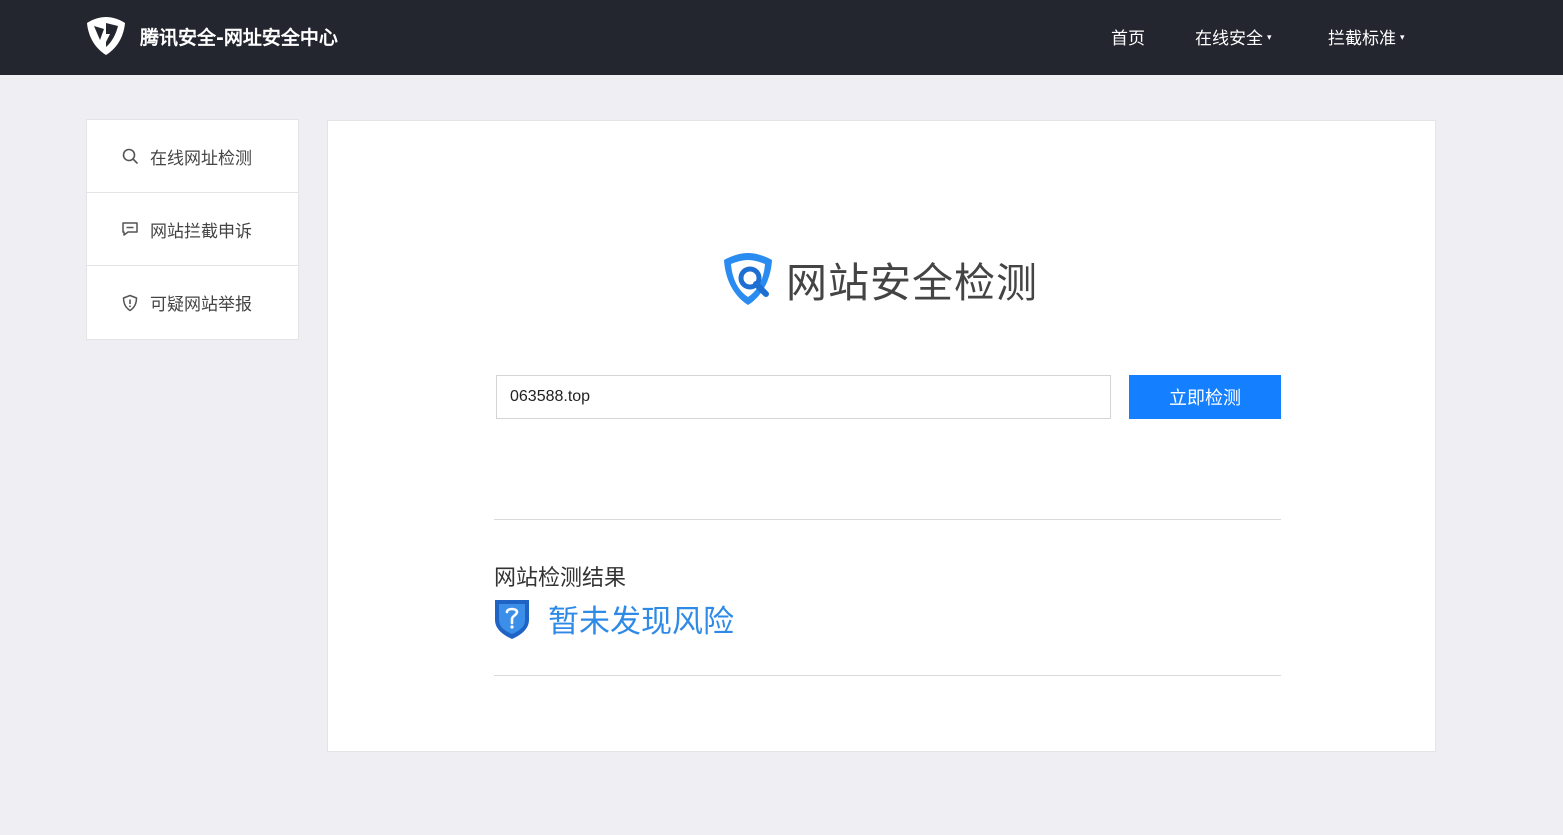  Describe the element at coordinates (201, 305) in the screenshot. I see `sidebar-item-label: 可疑网站举报` at that location.